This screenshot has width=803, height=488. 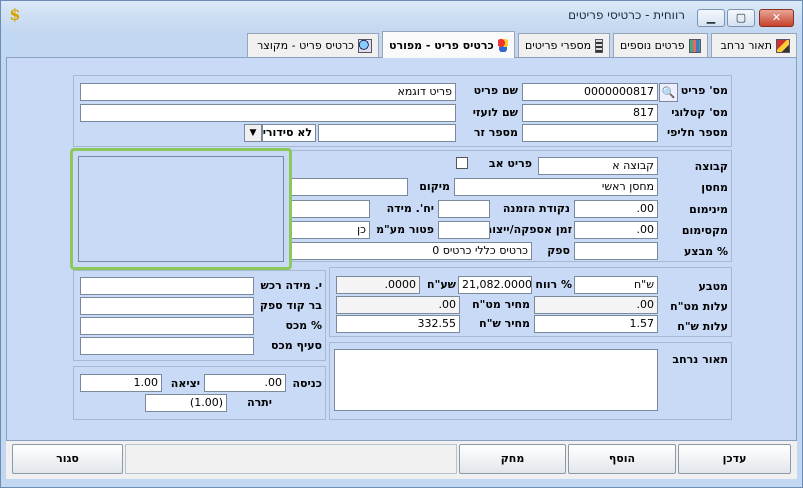 What do you see at coordinates (590, 92) in the screenshot?
I see `item-no-input: 0000000817` at bounding box center [590, 92].